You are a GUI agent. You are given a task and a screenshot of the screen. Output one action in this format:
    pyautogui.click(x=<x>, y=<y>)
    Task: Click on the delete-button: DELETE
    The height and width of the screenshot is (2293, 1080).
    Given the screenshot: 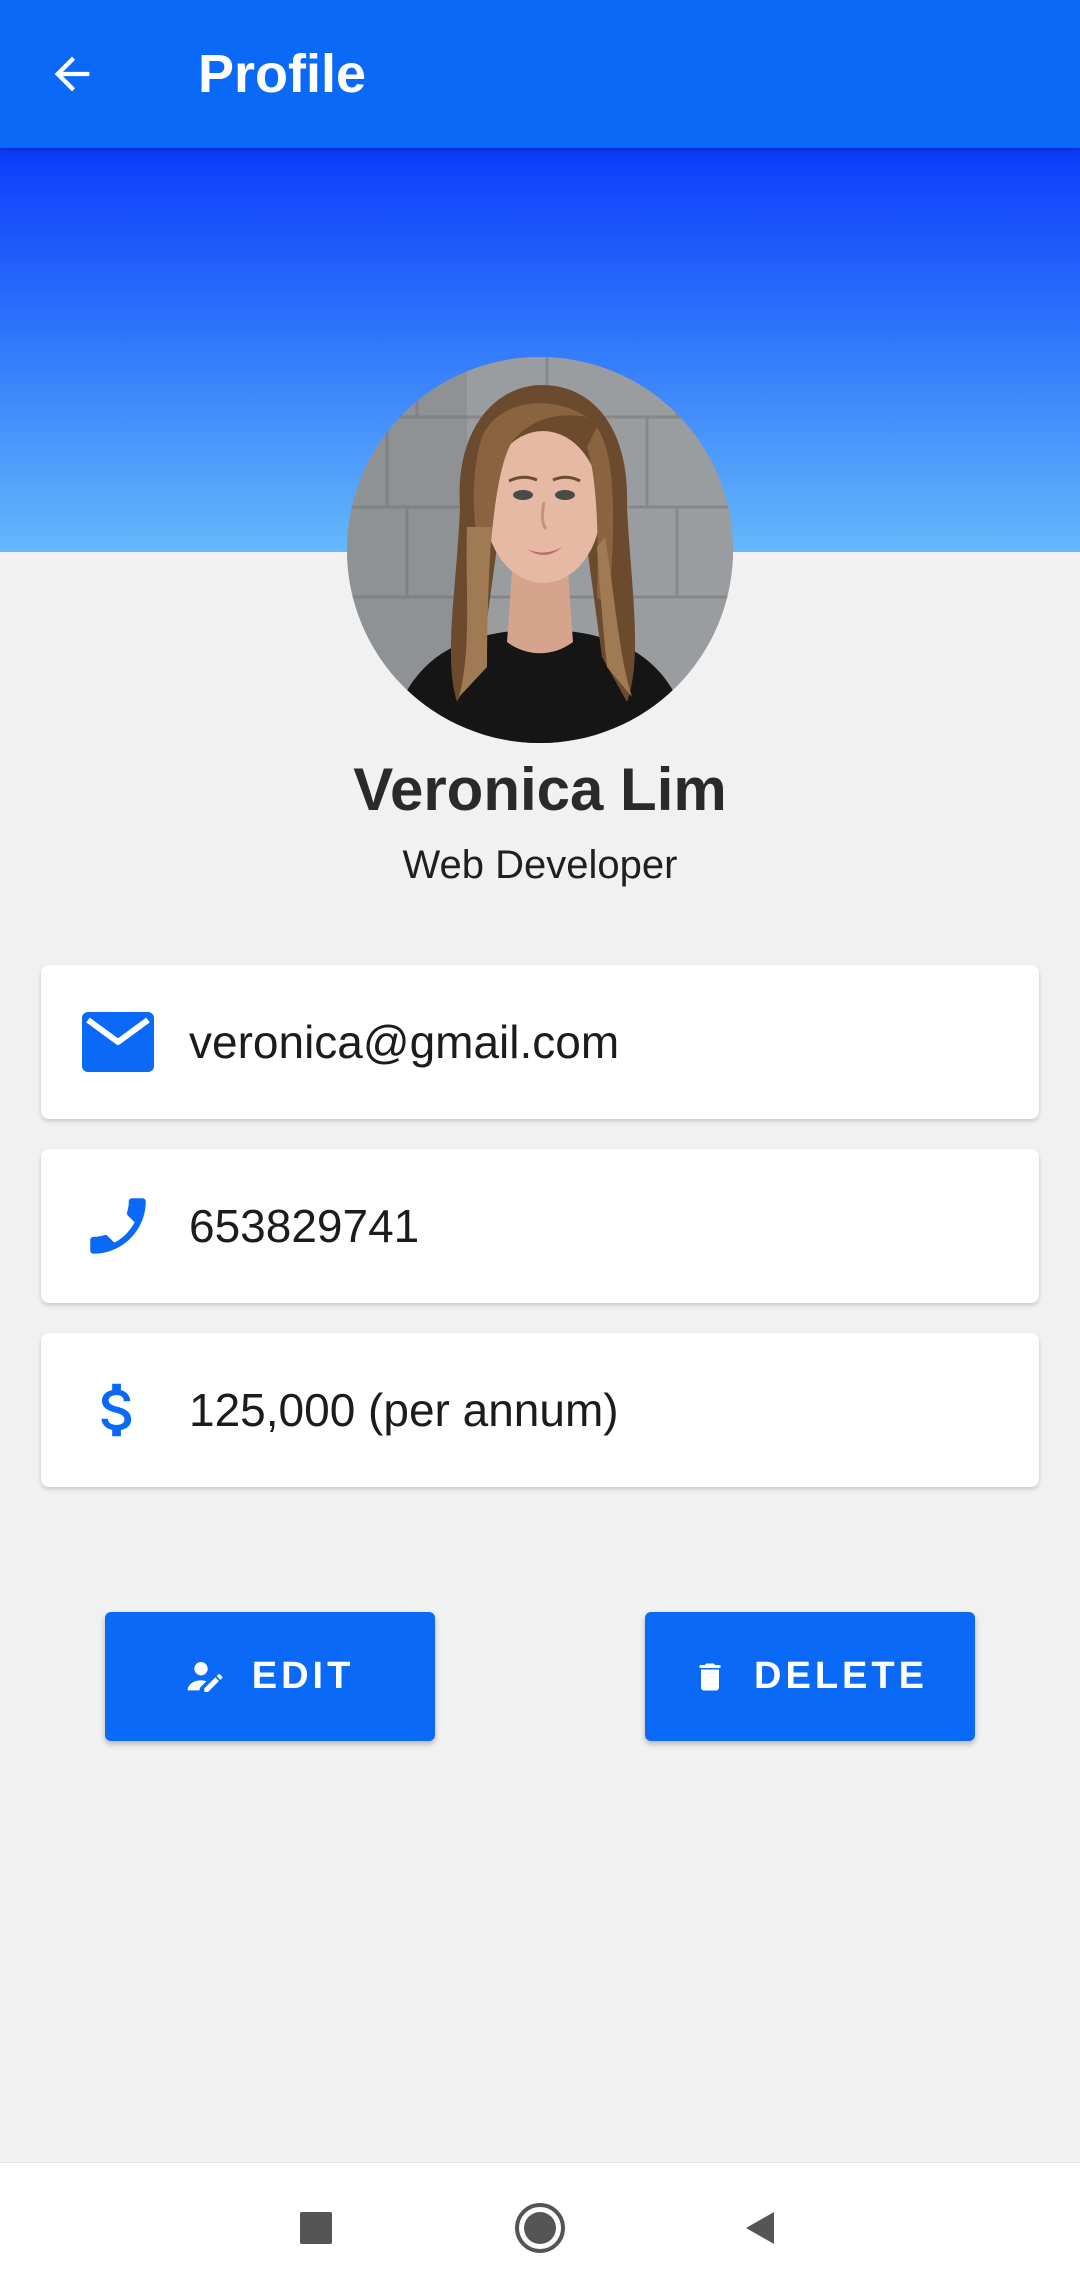 What is the action you would take?
    pyautogui.click(x=810, y=1676)
    